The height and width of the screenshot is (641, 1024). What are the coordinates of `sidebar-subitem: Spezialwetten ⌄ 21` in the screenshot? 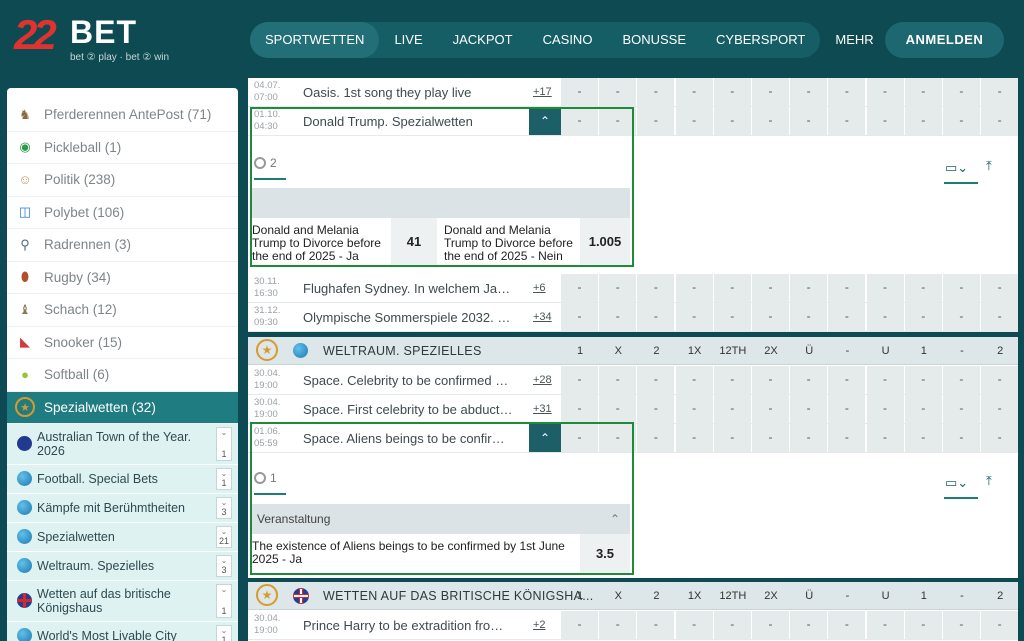 It's located at (122, 537).